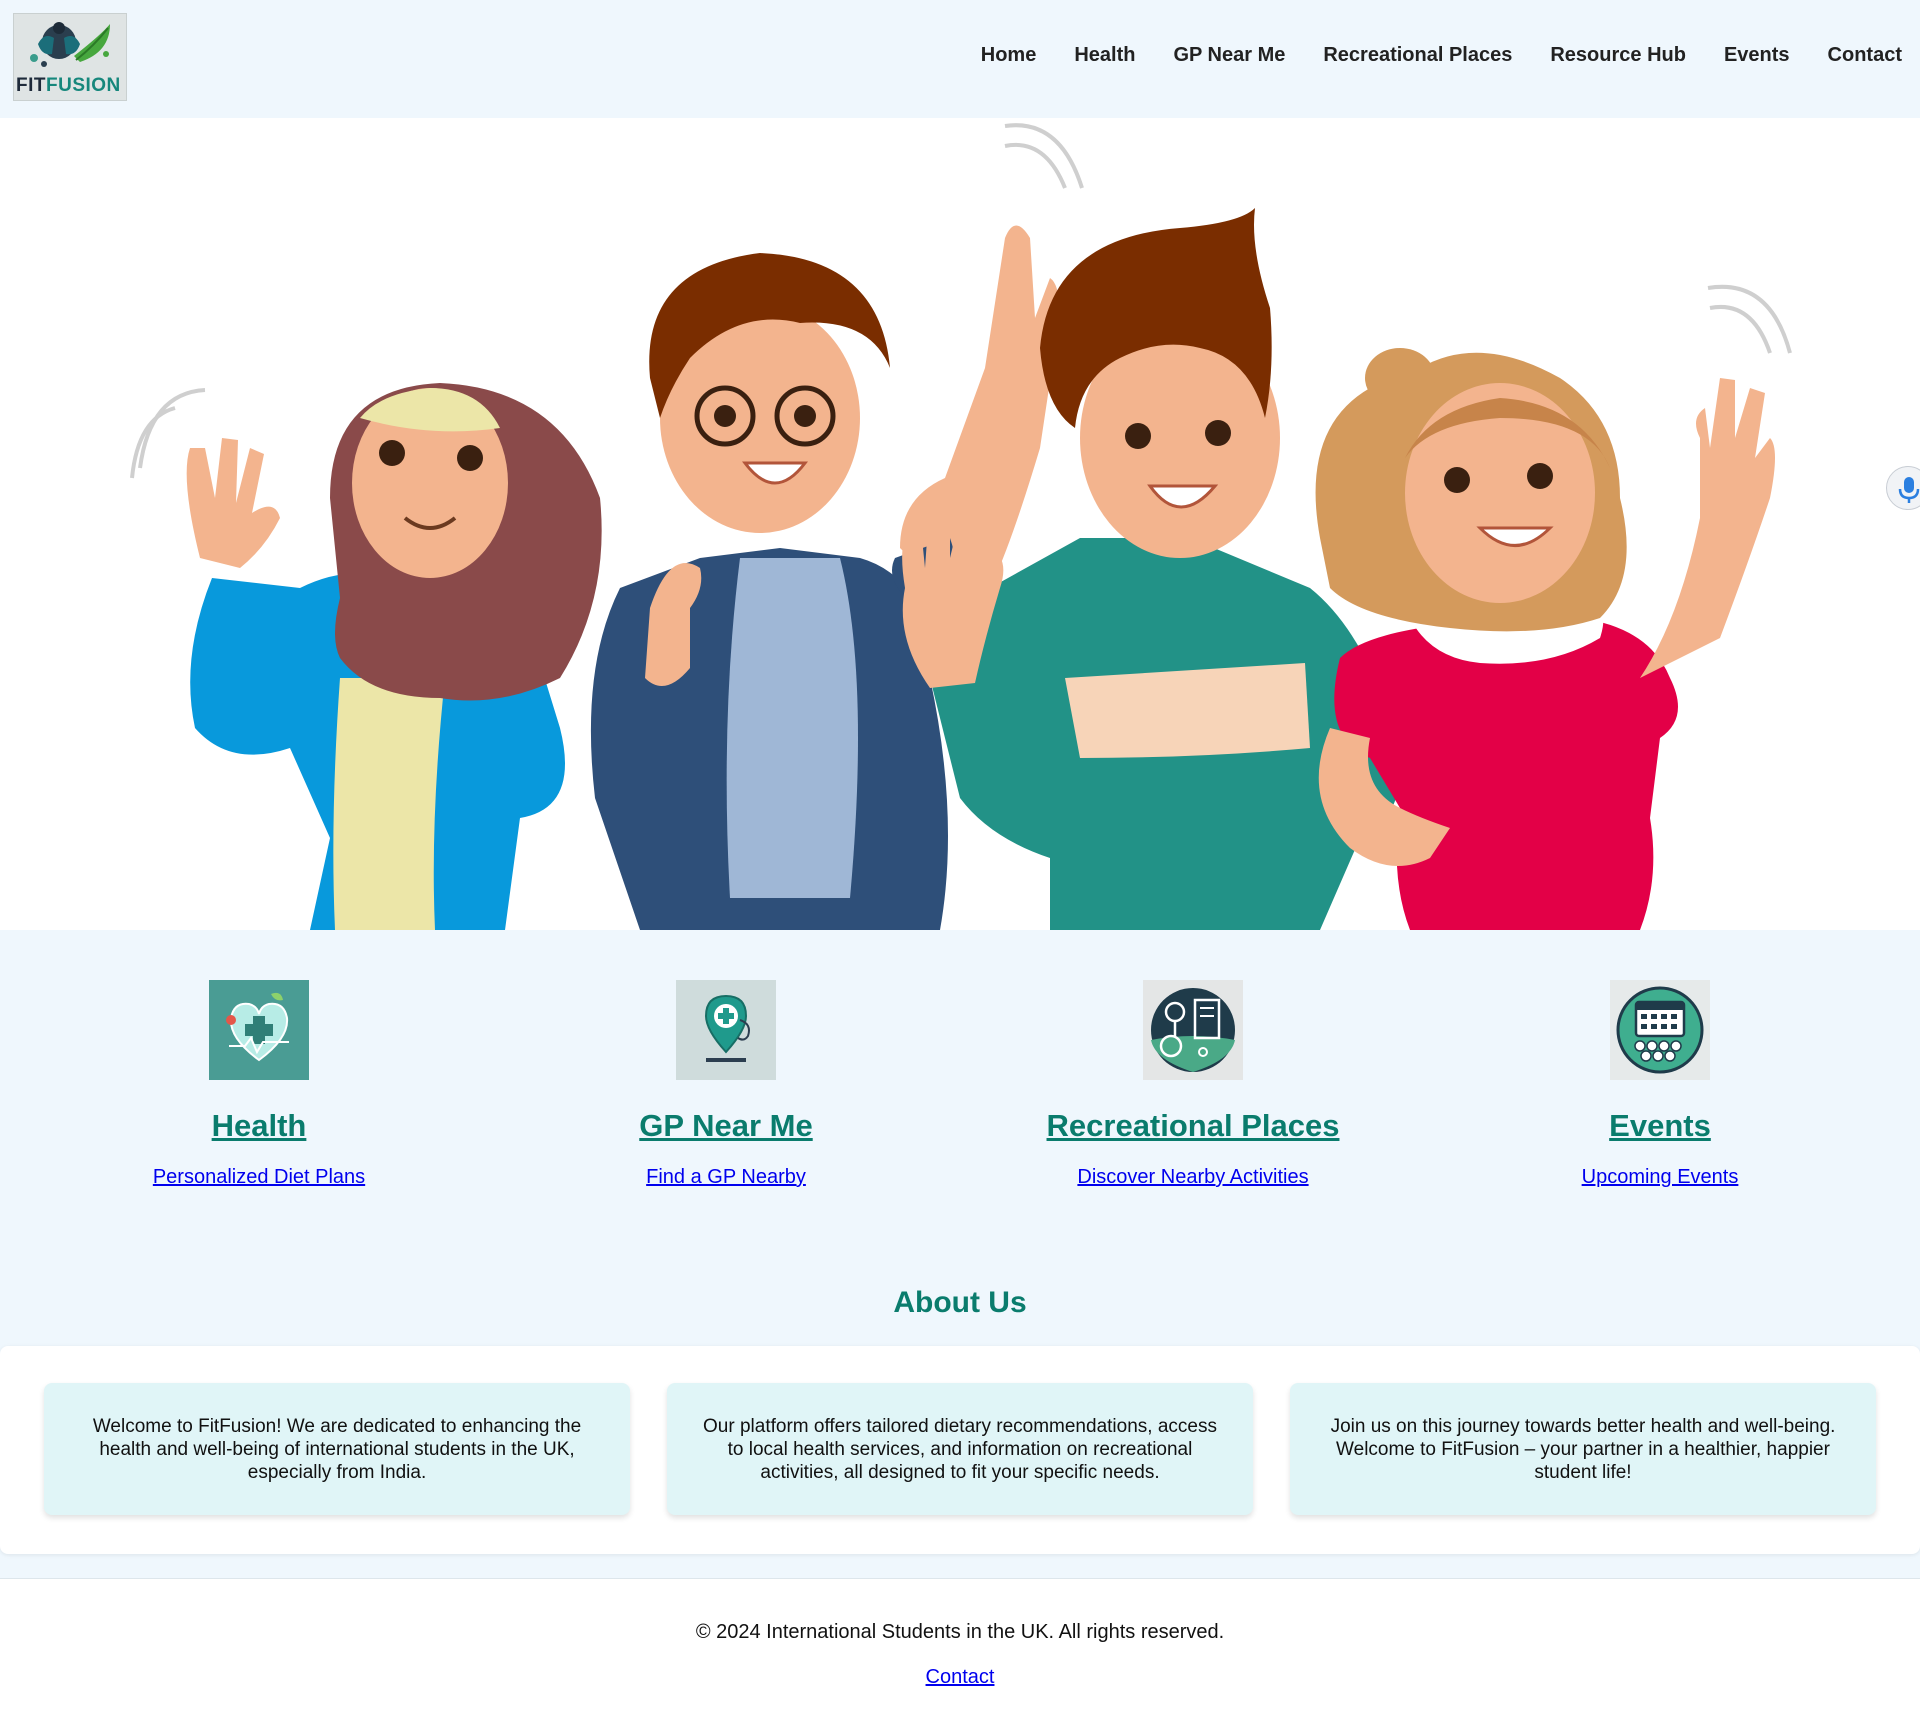 This screenshot has width=1920, height=1711. Describe the element at coordinates (1545, 639) in the screenshot. I see `student-red-dress-figure` at that location.